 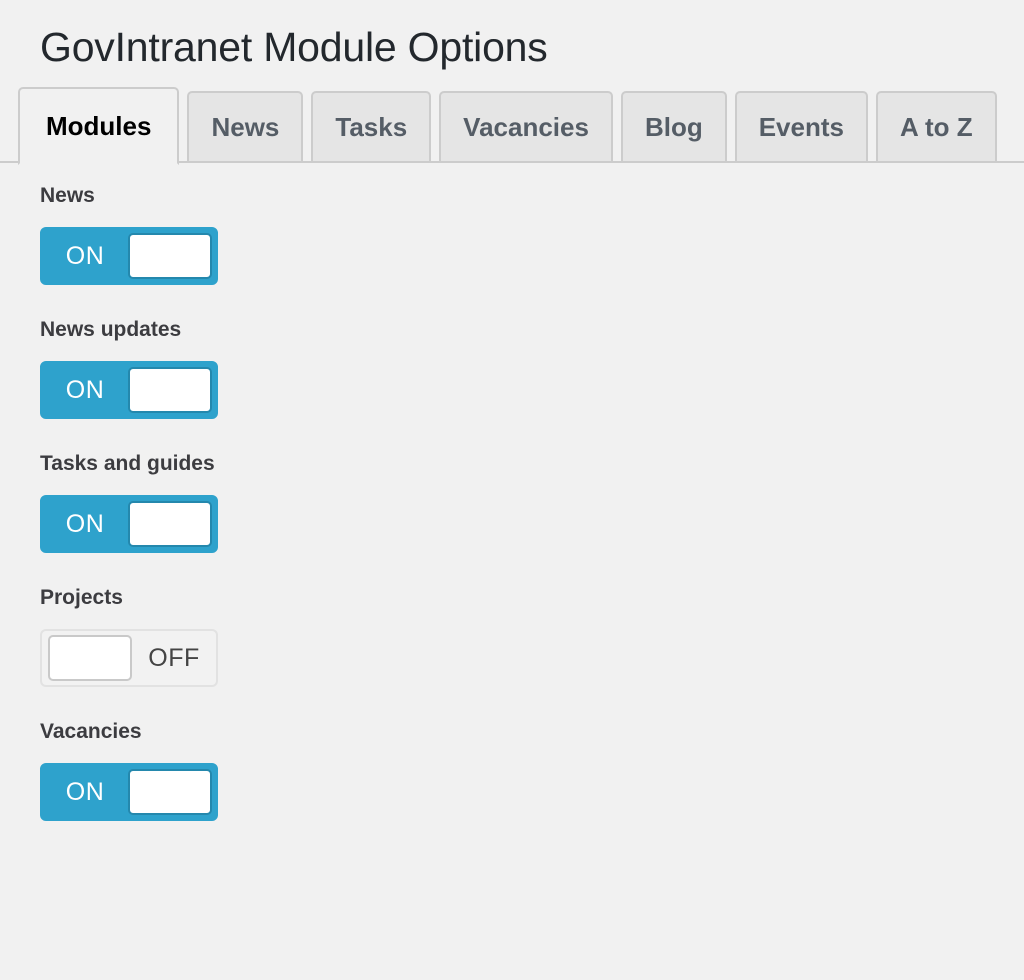 I want to click on tab-label: Modules, so click(x=99, y=125).